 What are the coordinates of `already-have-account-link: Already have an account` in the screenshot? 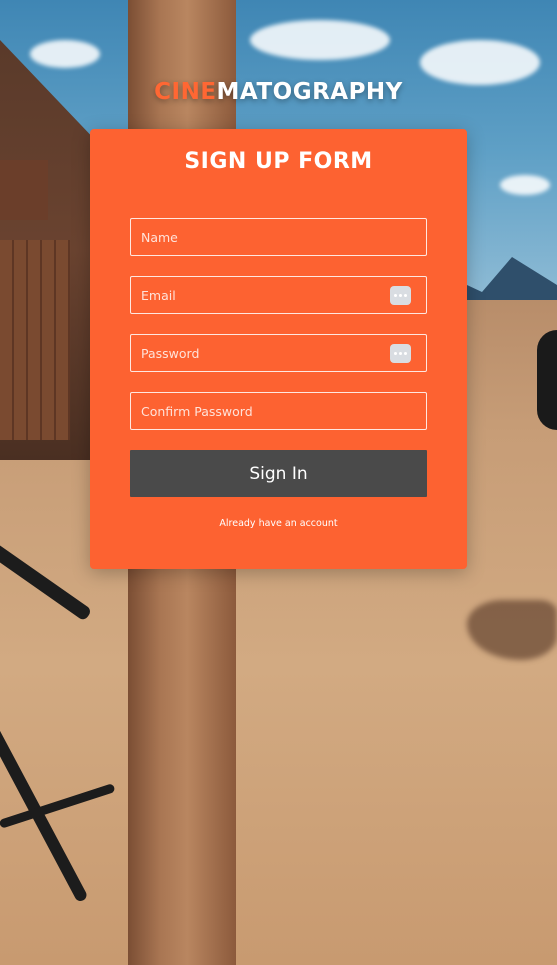 It's located at (278, 523).